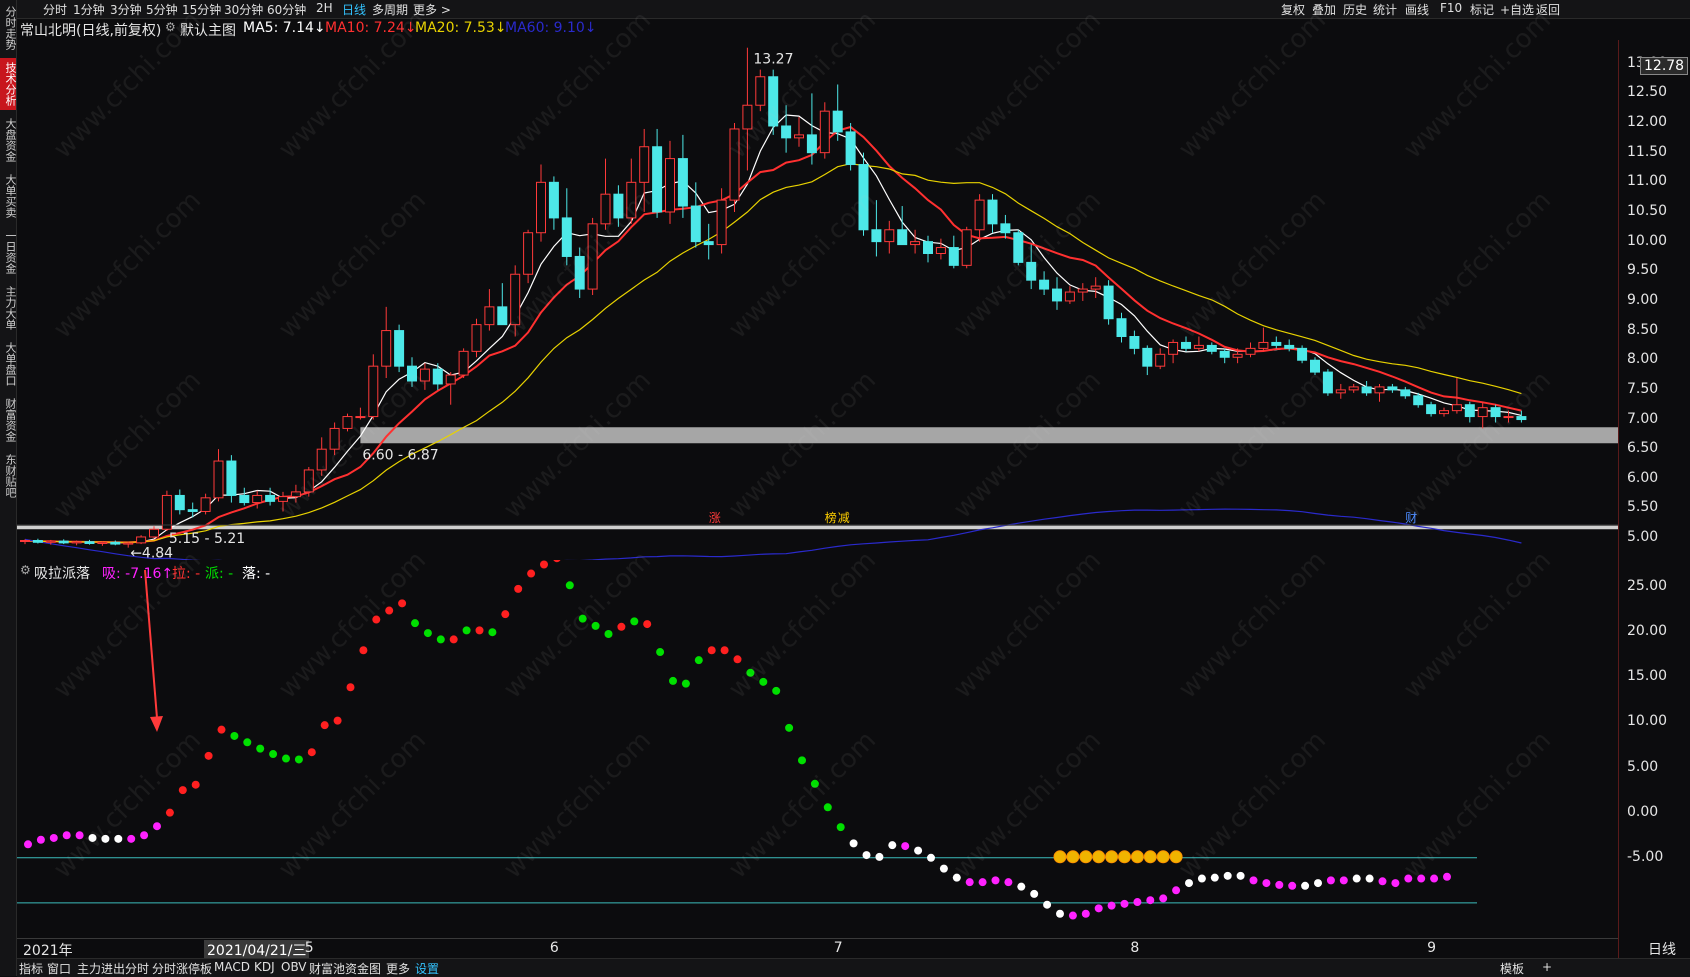 Image resolution: width=1690 pixels, height=977 pixels. I want to click on left-tab-1: 技术分析, so click(8, 84).